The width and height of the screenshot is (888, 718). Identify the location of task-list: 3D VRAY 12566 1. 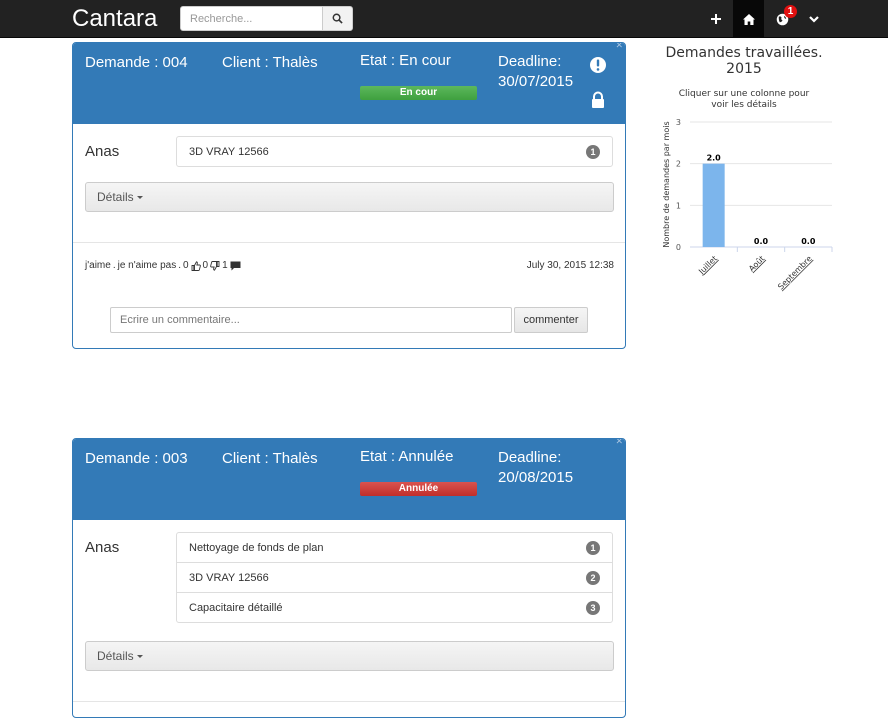
(394, 151).